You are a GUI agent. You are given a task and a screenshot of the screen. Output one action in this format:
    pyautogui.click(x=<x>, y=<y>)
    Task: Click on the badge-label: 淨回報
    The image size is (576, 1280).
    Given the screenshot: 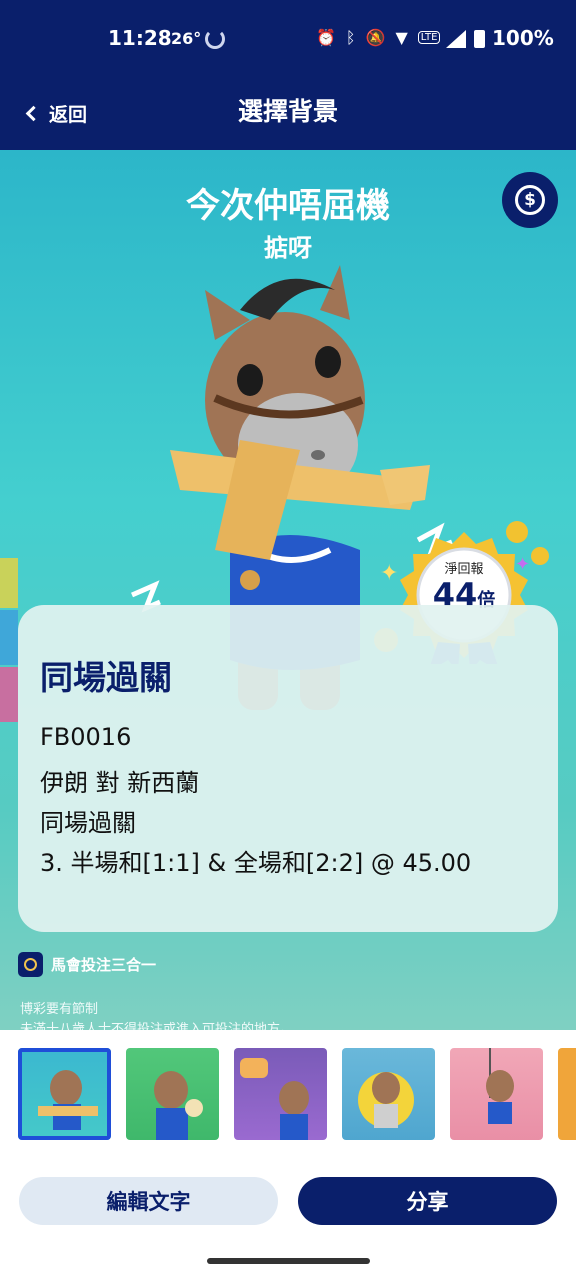 What is the action you would take?
    pyautogui.click(x=464, y=569)
    